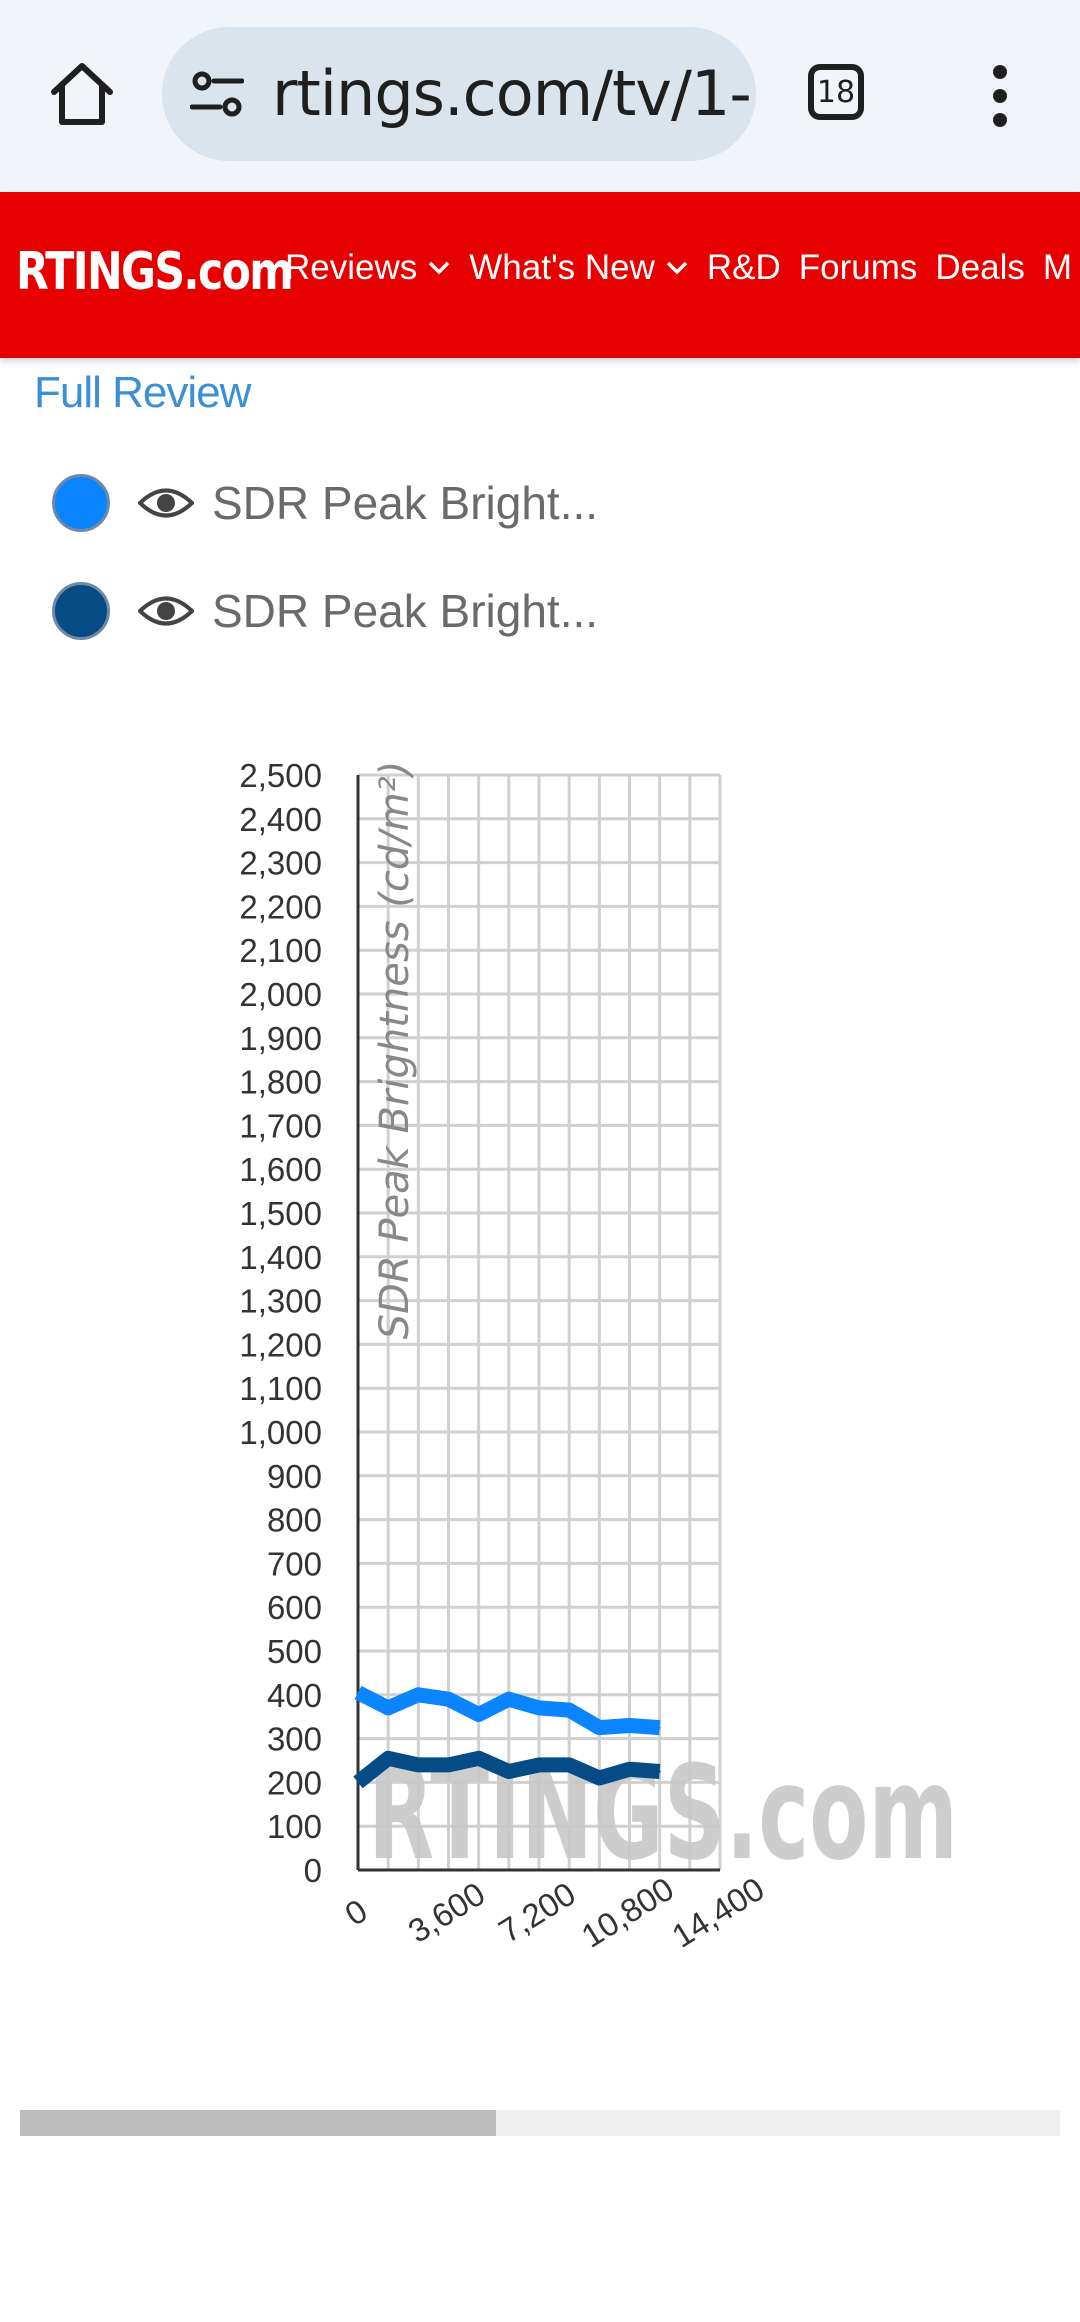 This screenshot has width=1080, height=2322. What do you see at coordinates (82, 94) in the screenshot?
I see `home-icon` at bounding box center [82, 94].